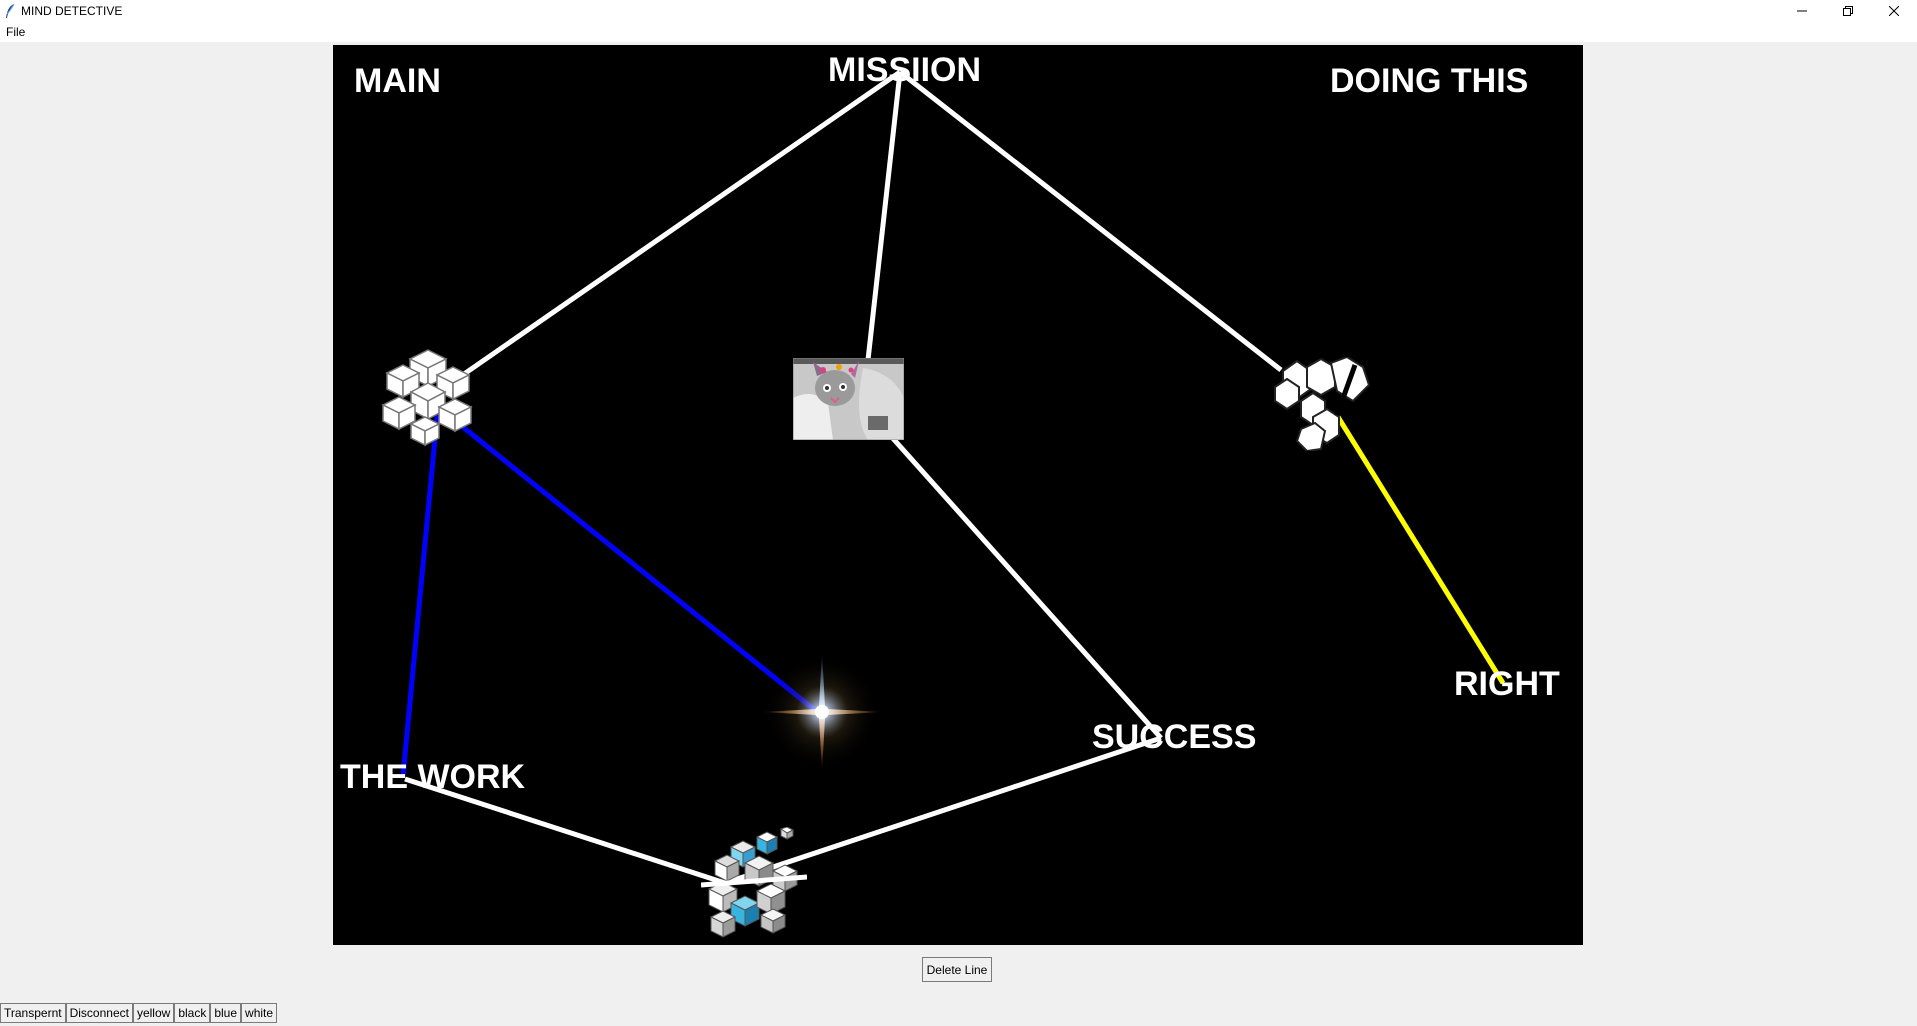 This screenshot has width=1917, height=1026. What do you see at coordinates (1325, 404) in the screenshot?
I see `white-cube-fragments-icon` at bounding box center [1325, 404].